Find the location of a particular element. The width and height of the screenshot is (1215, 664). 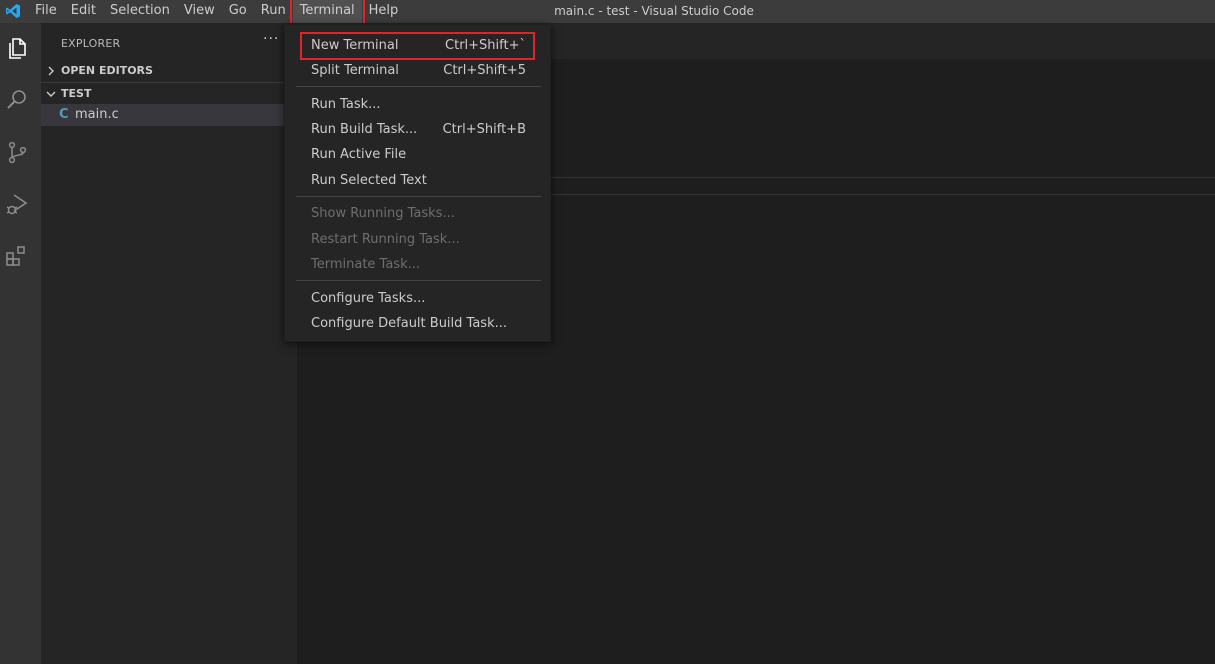

folder-section: TEST is located at coordinates (169, 94).